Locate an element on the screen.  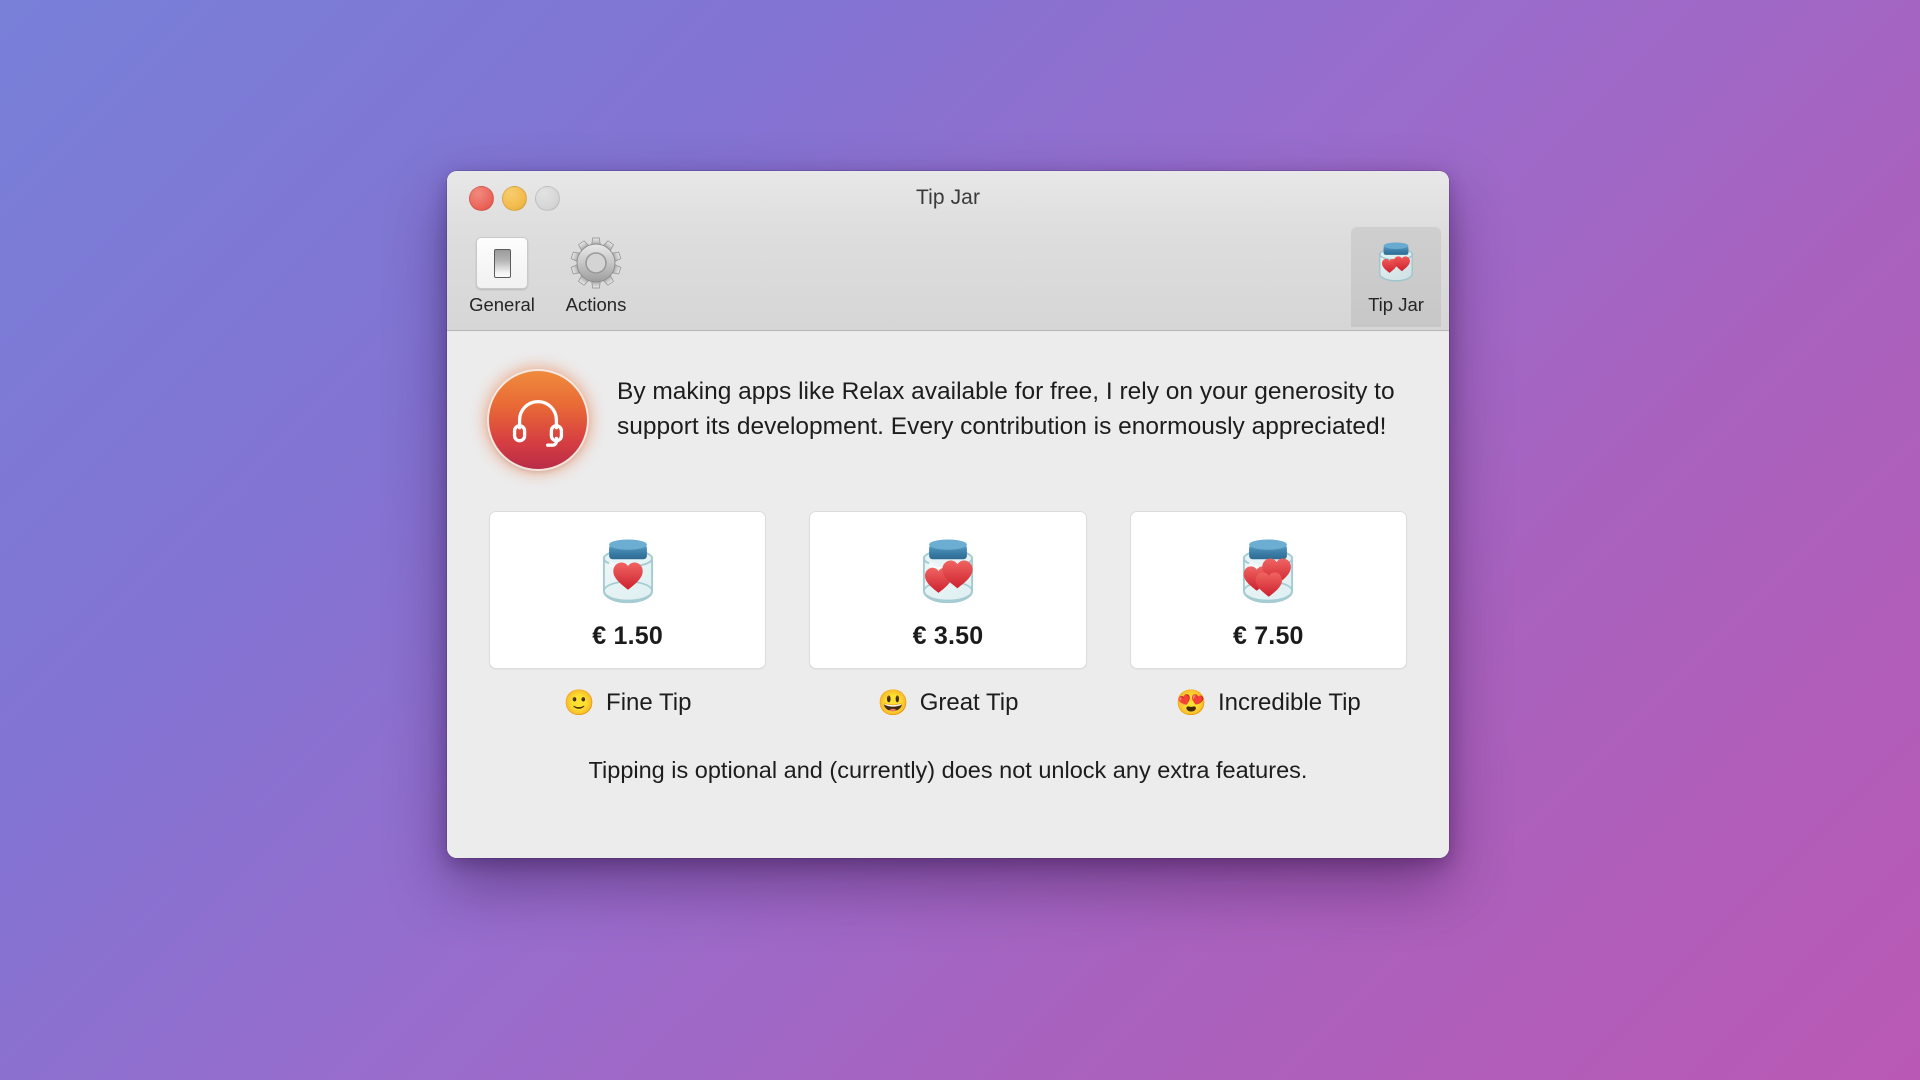
toolbar-right-group: Tip Jar is located at coordinates (1396, 277).